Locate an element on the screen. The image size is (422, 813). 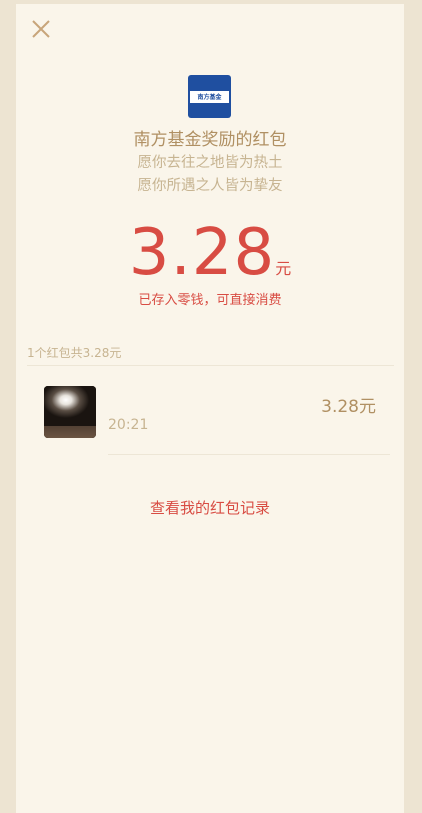
record-amount: 3.28元 is located at coordinates (348, 407).